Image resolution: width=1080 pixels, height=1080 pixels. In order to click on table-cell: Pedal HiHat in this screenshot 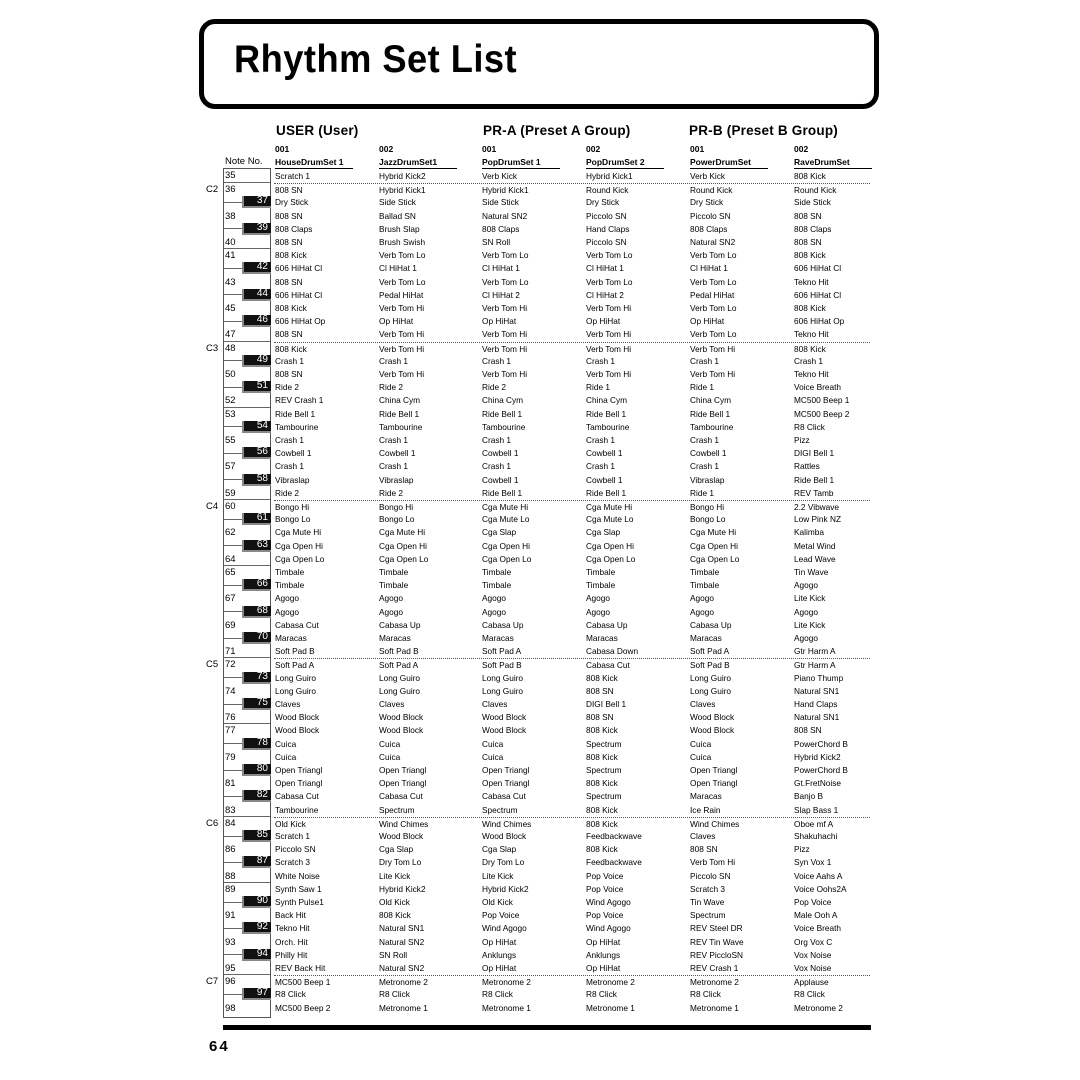, I will do `click(712, 294)`.